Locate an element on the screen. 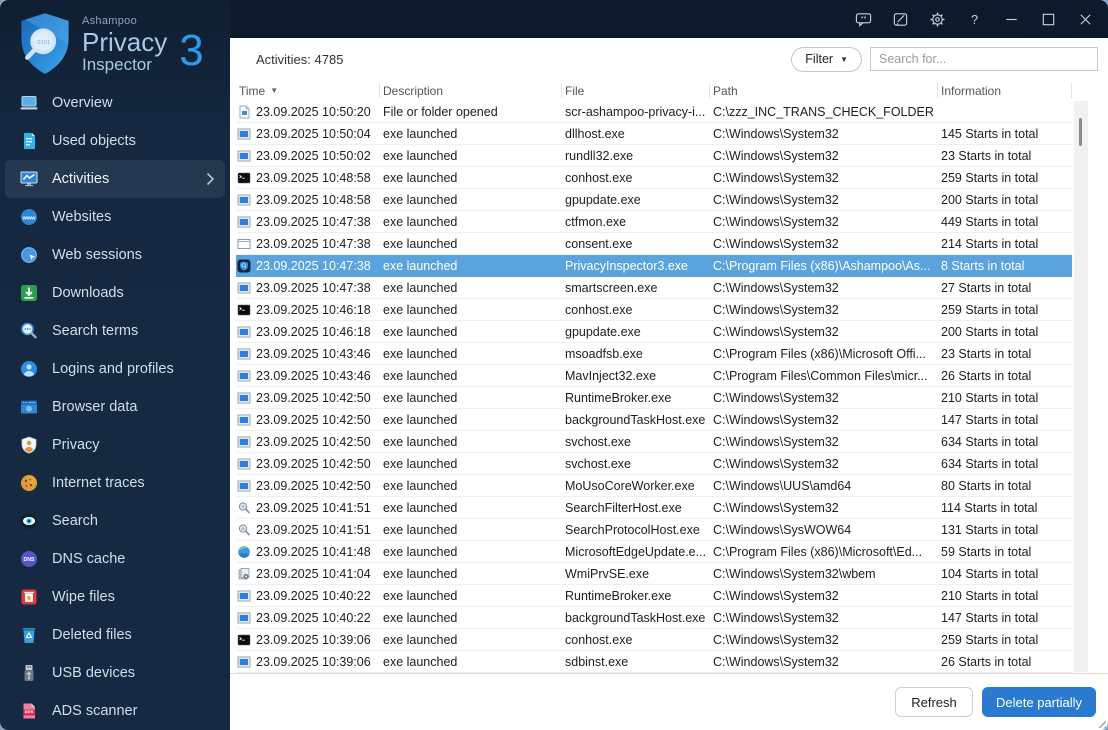 This screenshot has height=730, width=1108. sidebar-item-privacy: Privacy is located at coordinates (115, 445).